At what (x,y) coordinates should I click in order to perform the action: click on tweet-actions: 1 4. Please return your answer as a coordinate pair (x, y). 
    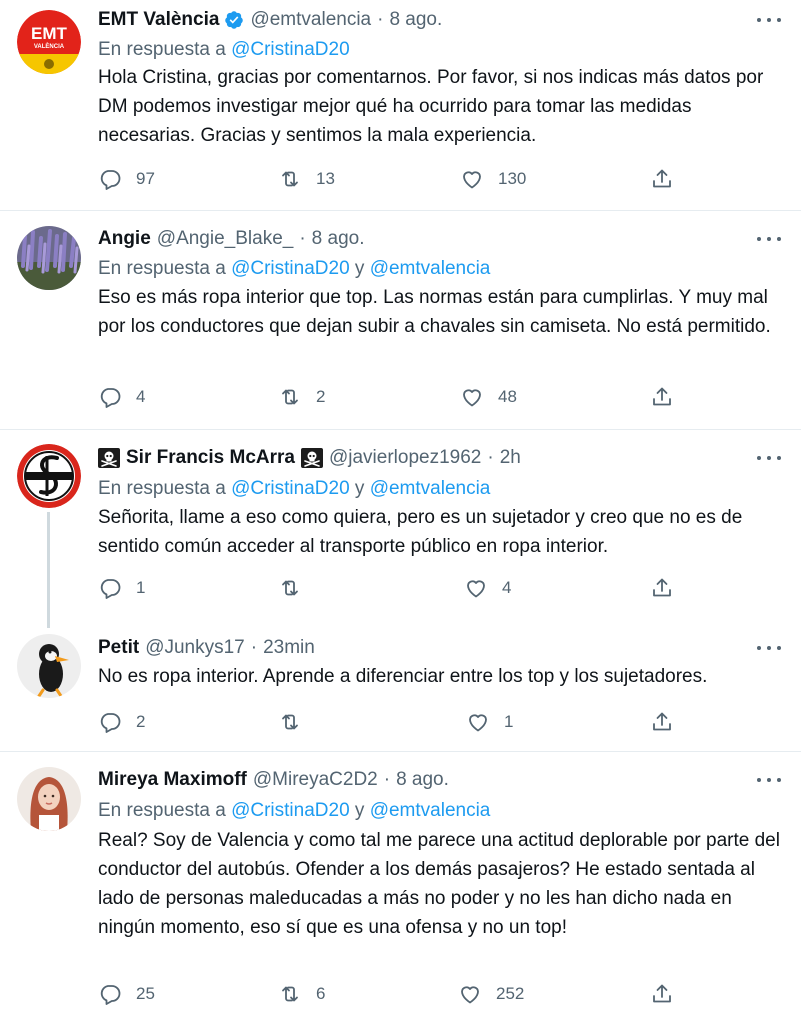
    Looking at the image, I should click on (398, 588).